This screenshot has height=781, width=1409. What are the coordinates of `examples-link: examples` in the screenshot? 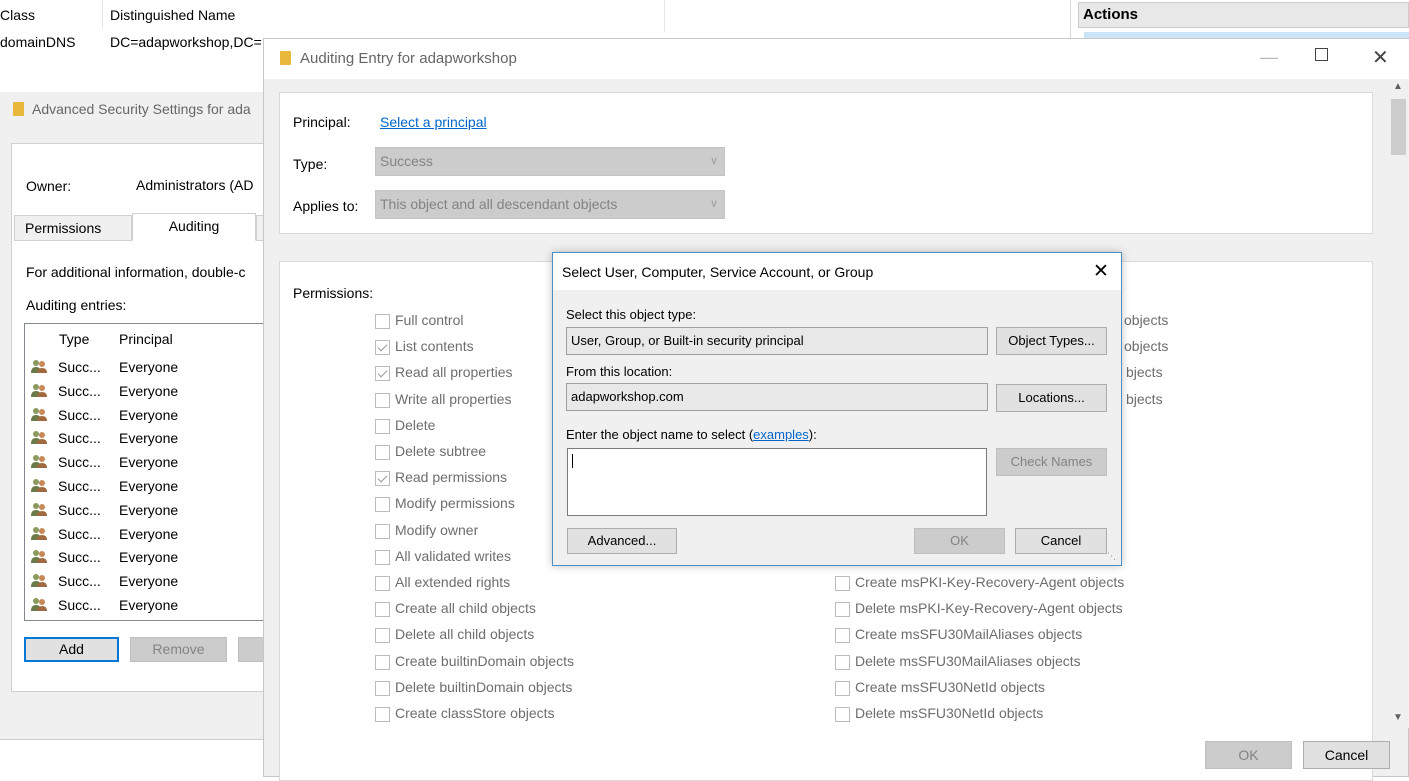 It's located at (781, 434).